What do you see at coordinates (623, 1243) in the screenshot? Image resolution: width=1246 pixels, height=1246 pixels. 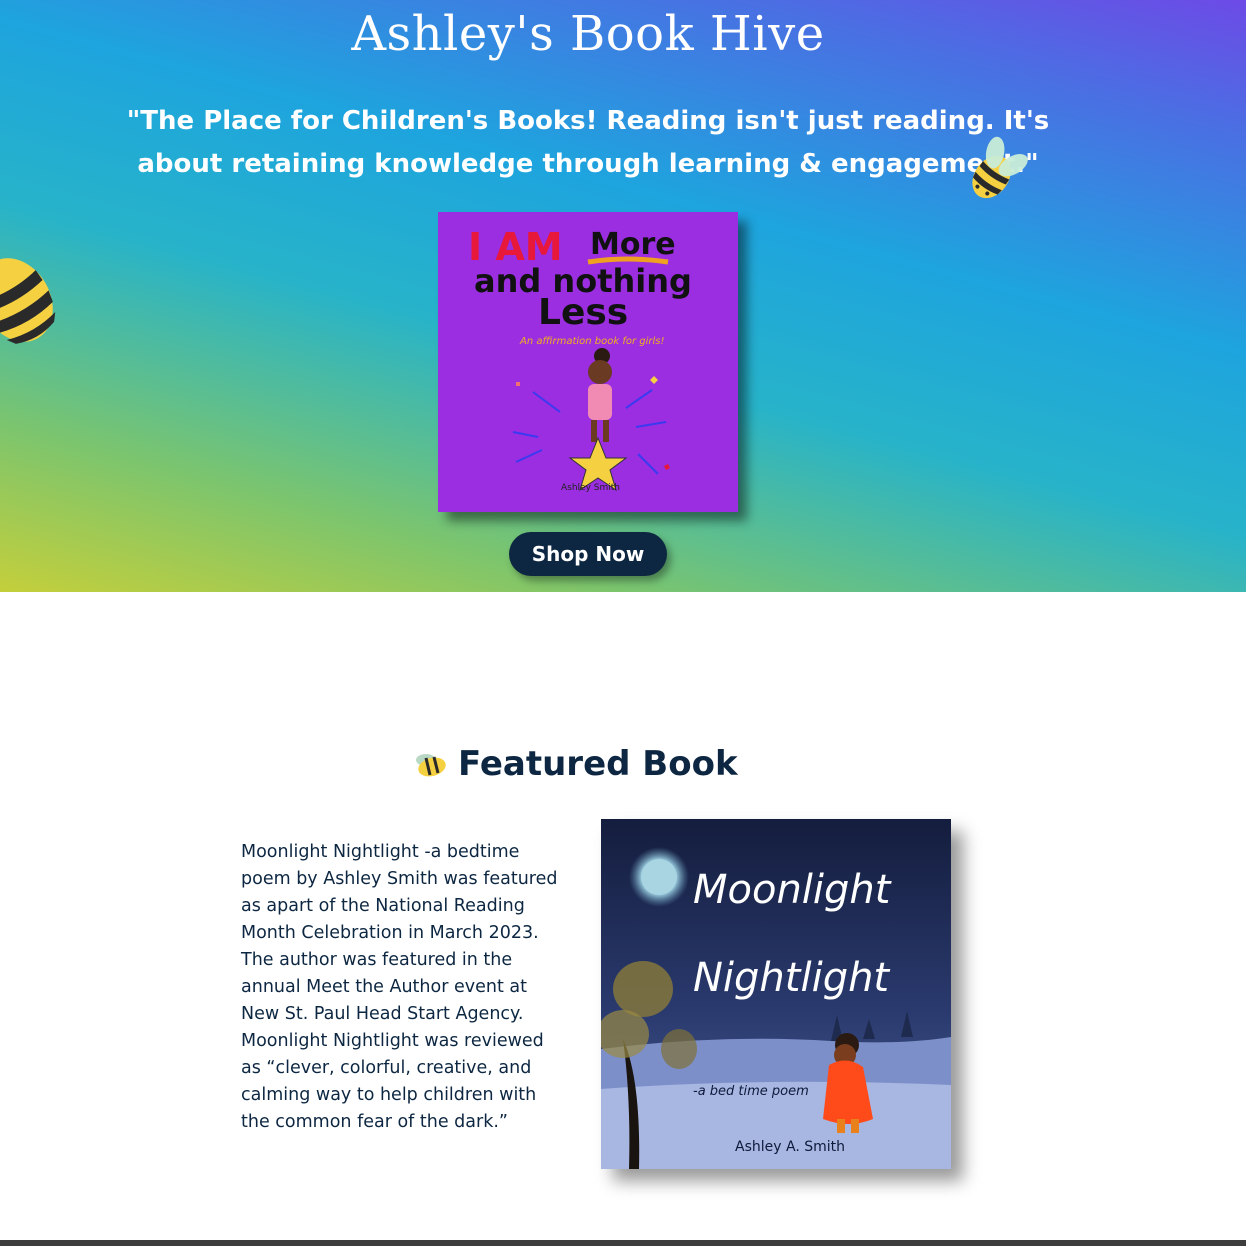 I see `footer-bar` at bounding box center [623, 1243].